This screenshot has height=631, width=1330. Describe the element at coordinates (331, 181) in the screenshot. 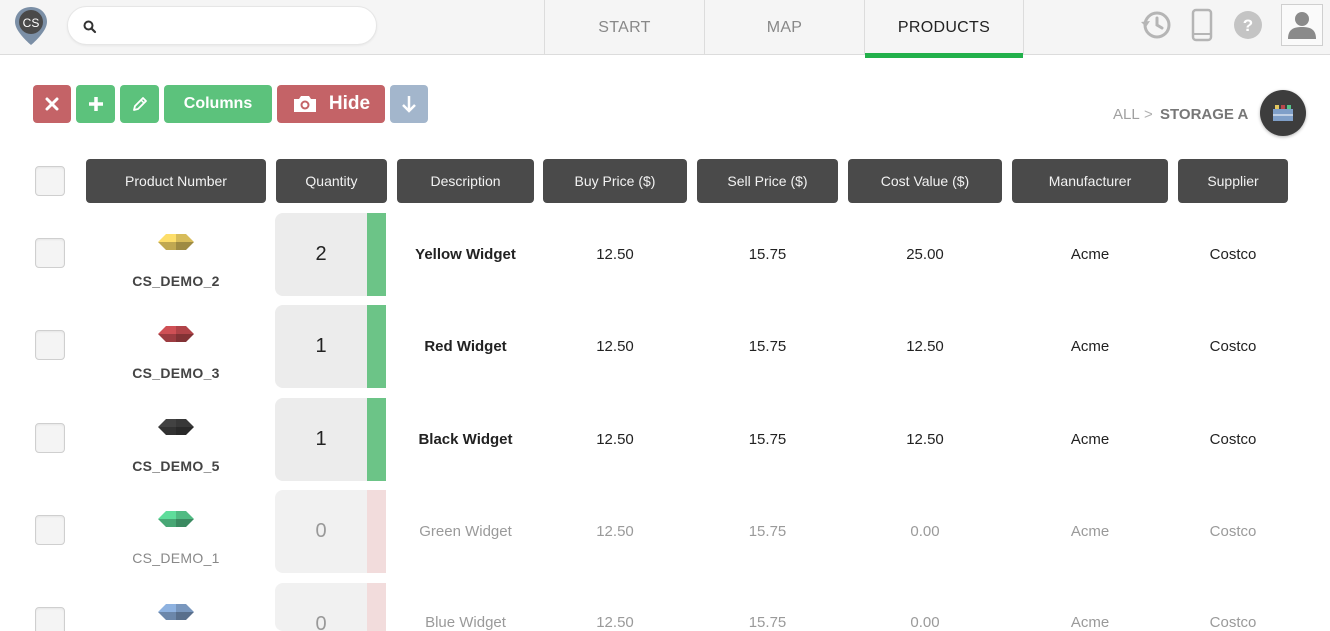

I see `column-header-quantity: Quantity` at that location.